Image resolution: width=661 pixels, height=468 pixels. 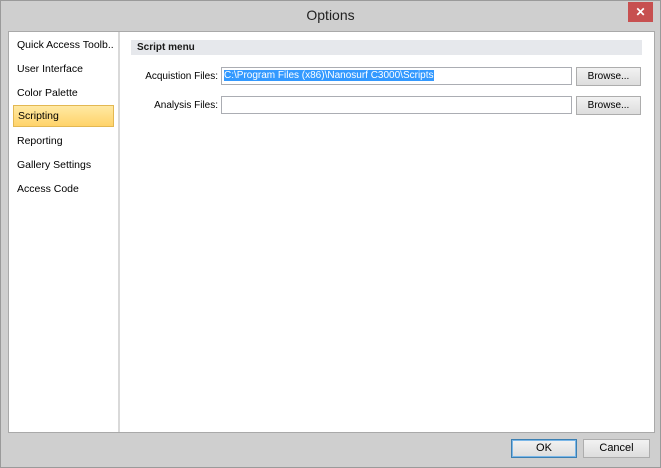 What do you see at coordinates (186, 105) in the screenshot?
I see `analysis-files-label: Analysis Files:` at bounding box center [186, 105].